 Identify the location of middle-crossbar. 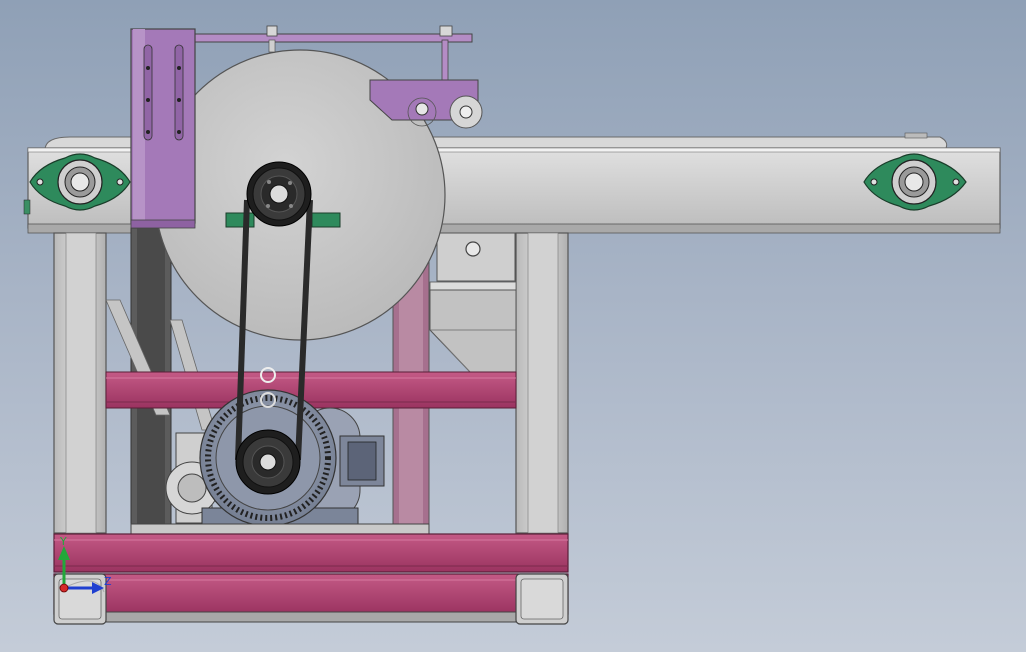
(311, 390).